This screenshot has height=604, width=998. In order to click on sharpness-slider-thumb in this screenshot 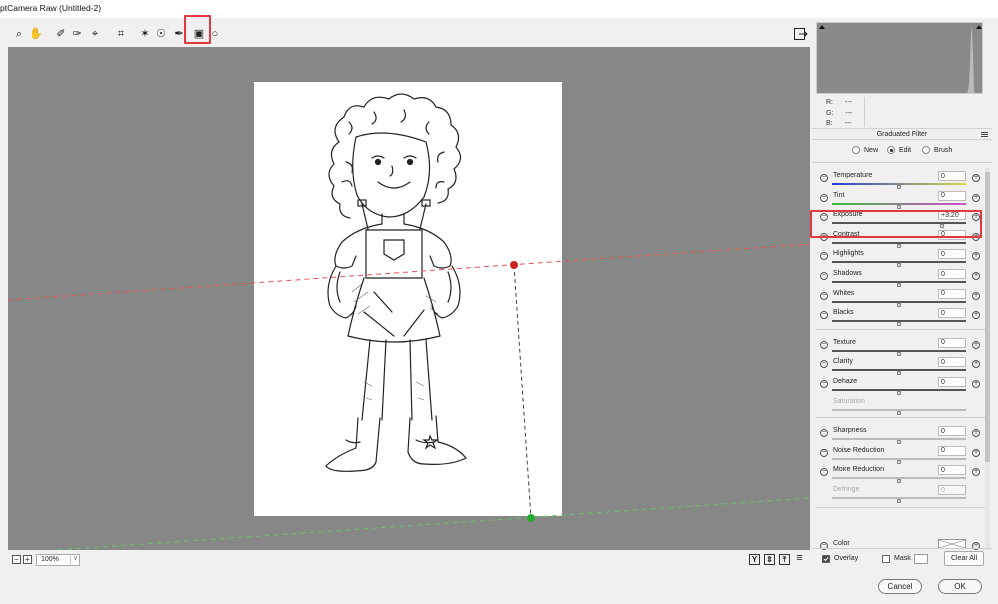, I will do `click(899, 442)`.